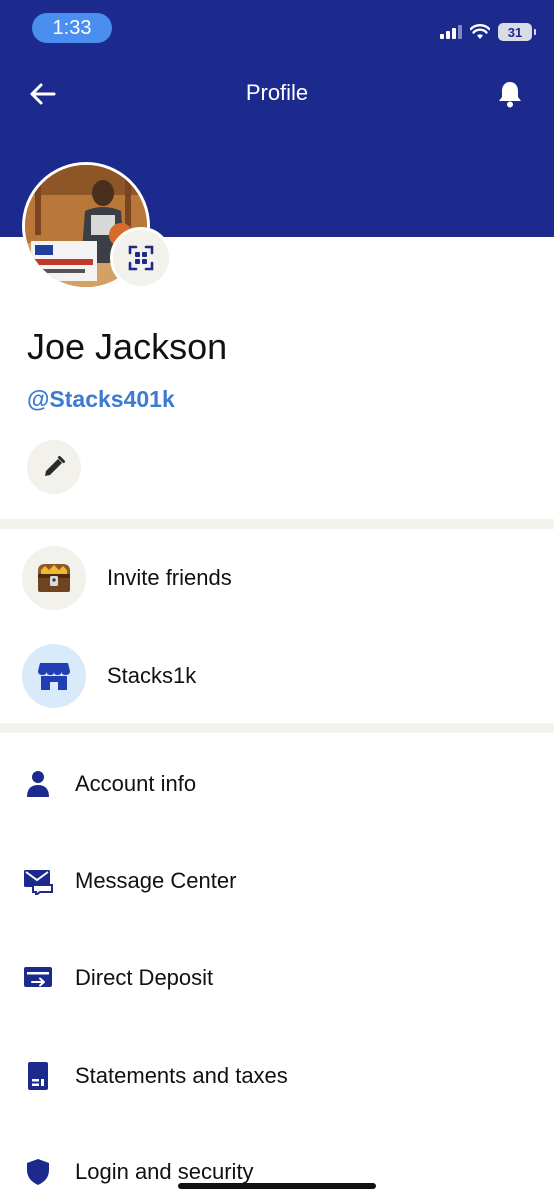 This screenshot has height=1200, width=554. I want to click on account-info-label: Account info, so click(136, 783).